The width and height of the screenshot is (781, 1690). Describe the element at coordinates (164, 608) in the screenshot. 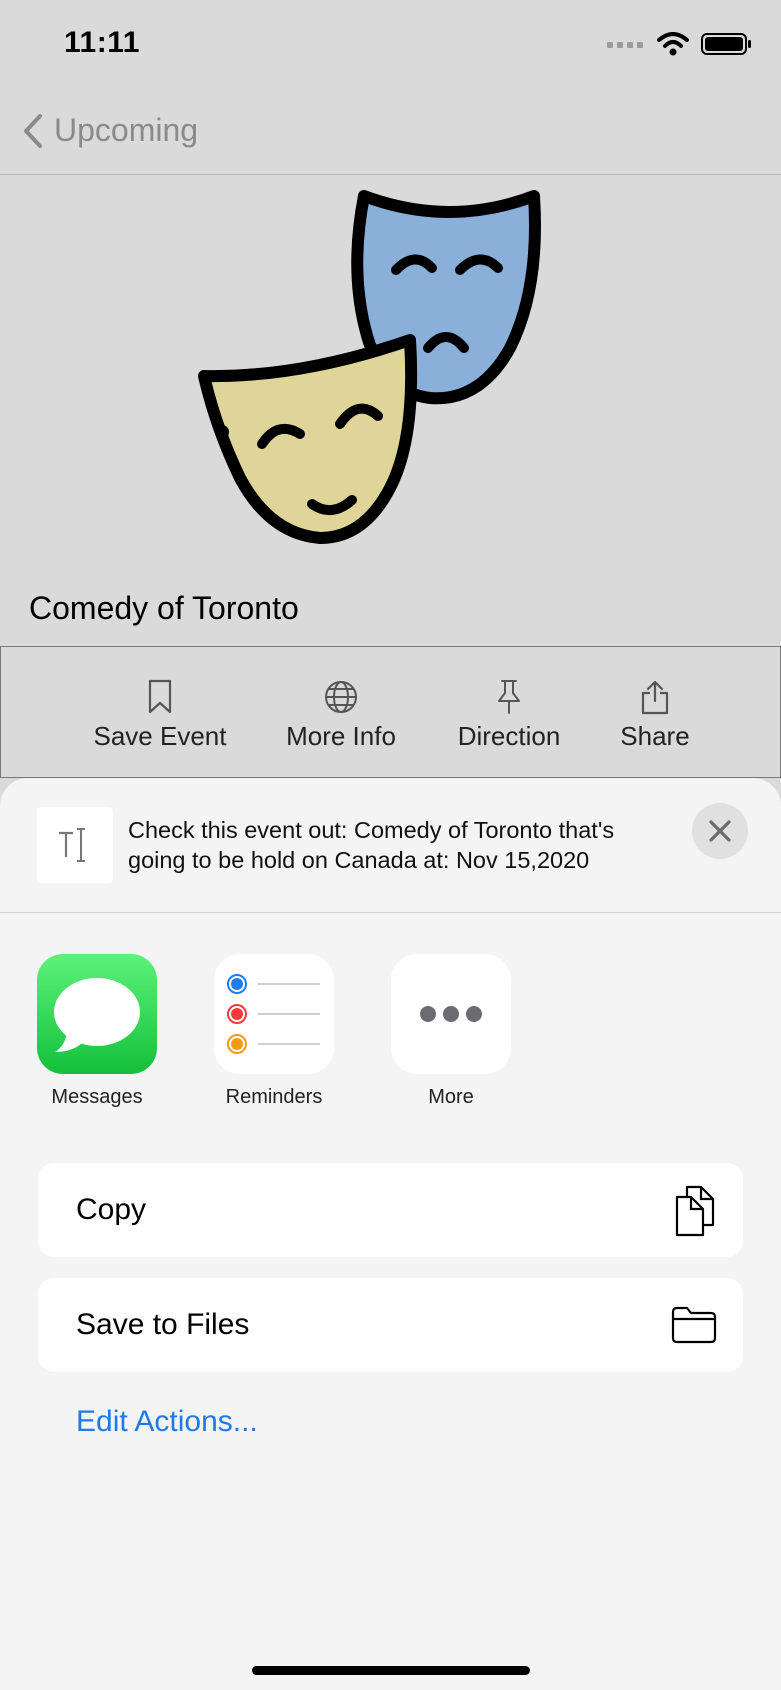

I see `event-title: Comedy of Toronto` at that location.